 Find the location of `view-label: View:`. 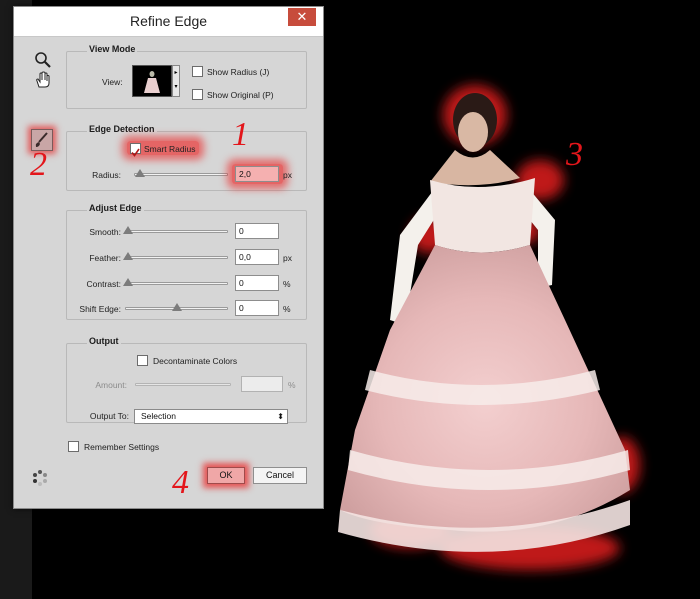

view-label: View: is located at coordinates (112, 82).